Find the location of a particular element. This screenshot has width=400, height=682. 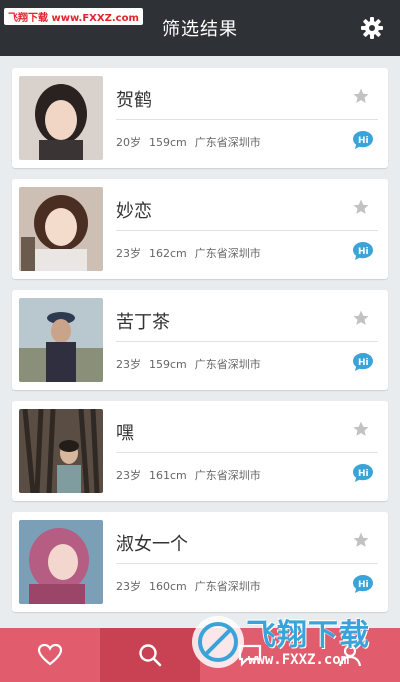

brand-url: www.FXXZ.com is located at coordinates (299, 660).